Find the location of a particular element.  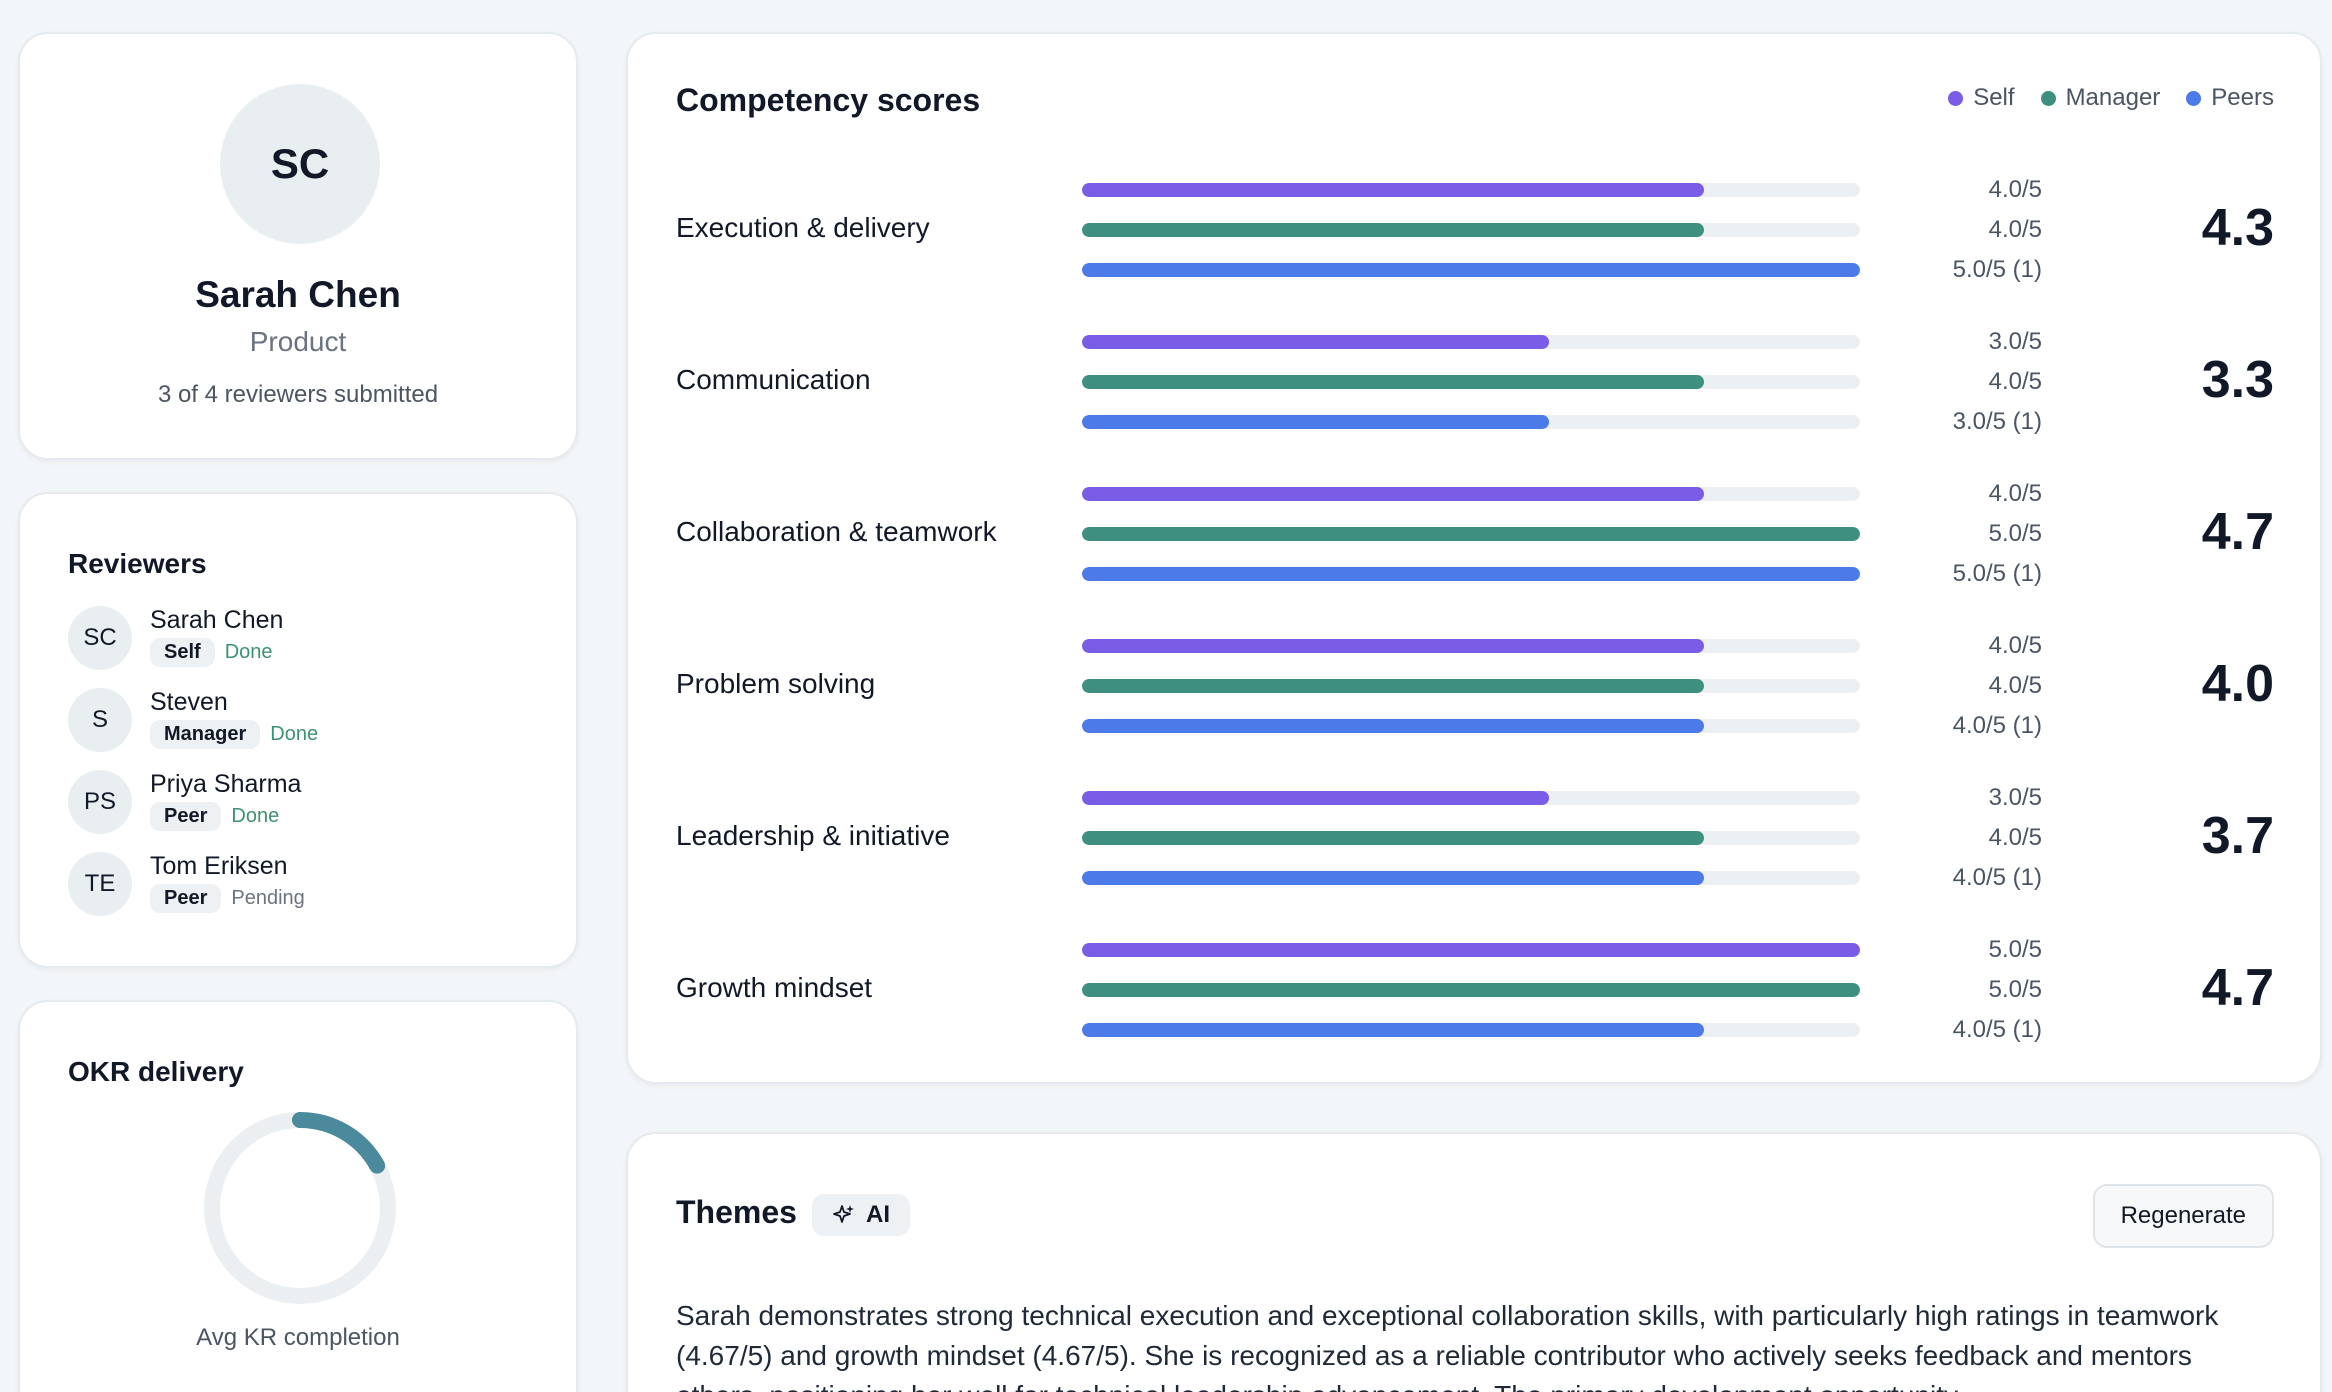

score-bar-self: 3.0/5 is located at coordinates (1562, 798).